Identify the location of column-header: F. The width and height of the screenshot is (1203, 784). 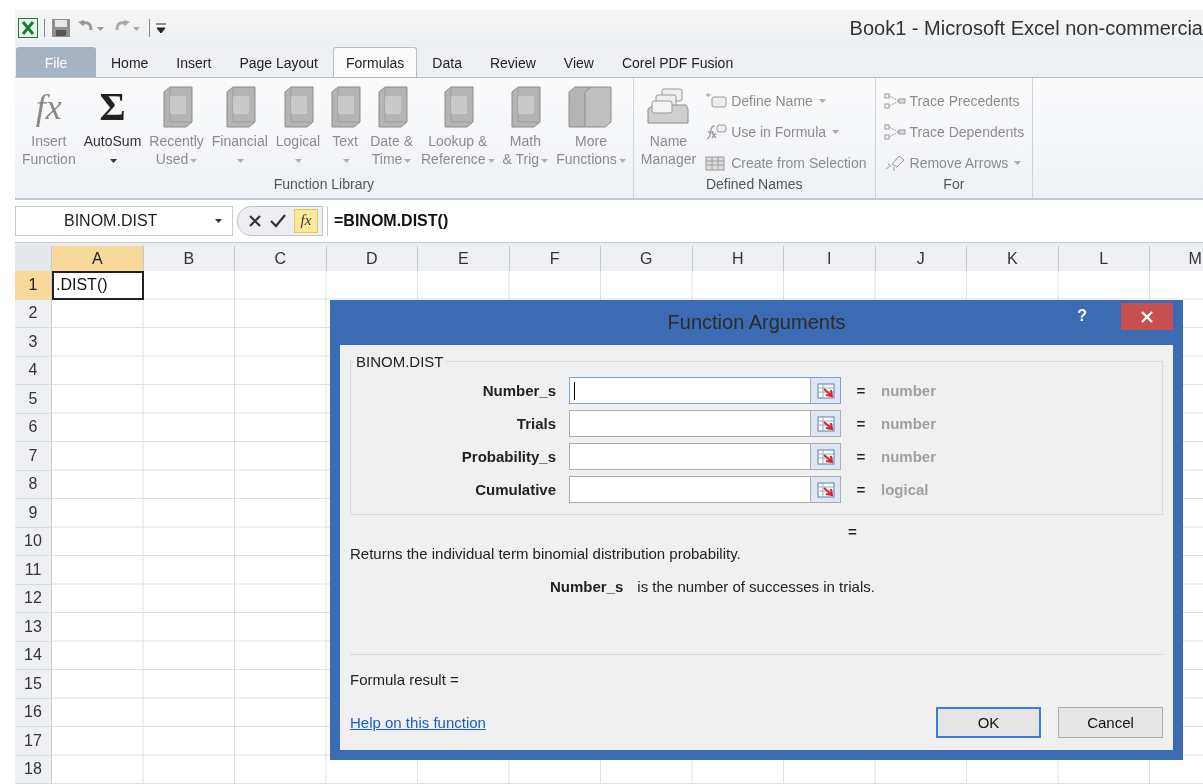
(555, 259).